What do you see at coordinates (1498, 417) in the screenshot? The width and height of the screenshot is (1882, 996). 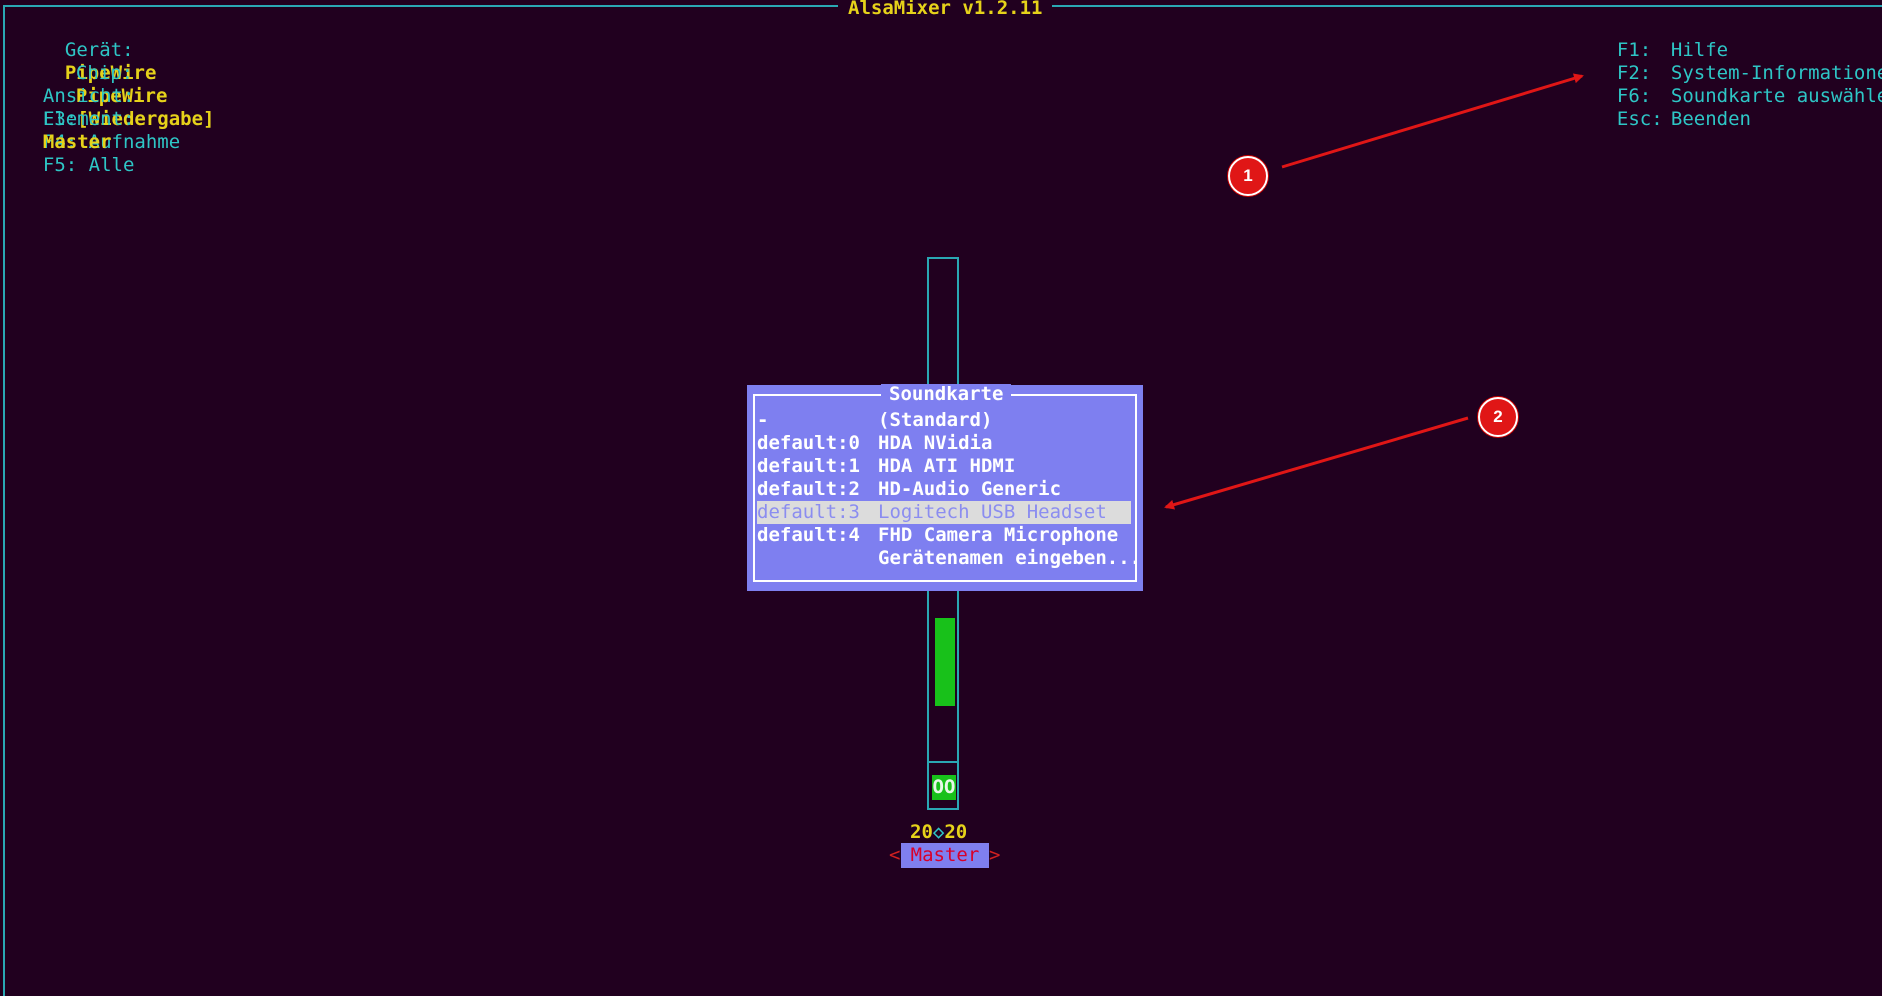 I see `annotation-marker-2: 2` at bounding box center [1498, 417].